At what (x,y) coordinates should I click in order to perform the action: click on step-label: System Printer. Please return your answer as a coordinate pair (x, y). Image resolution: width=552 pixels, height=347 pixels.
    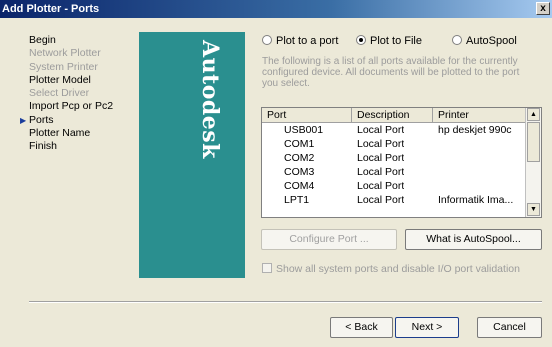
    Looking at the image, I should click on (63, 66).